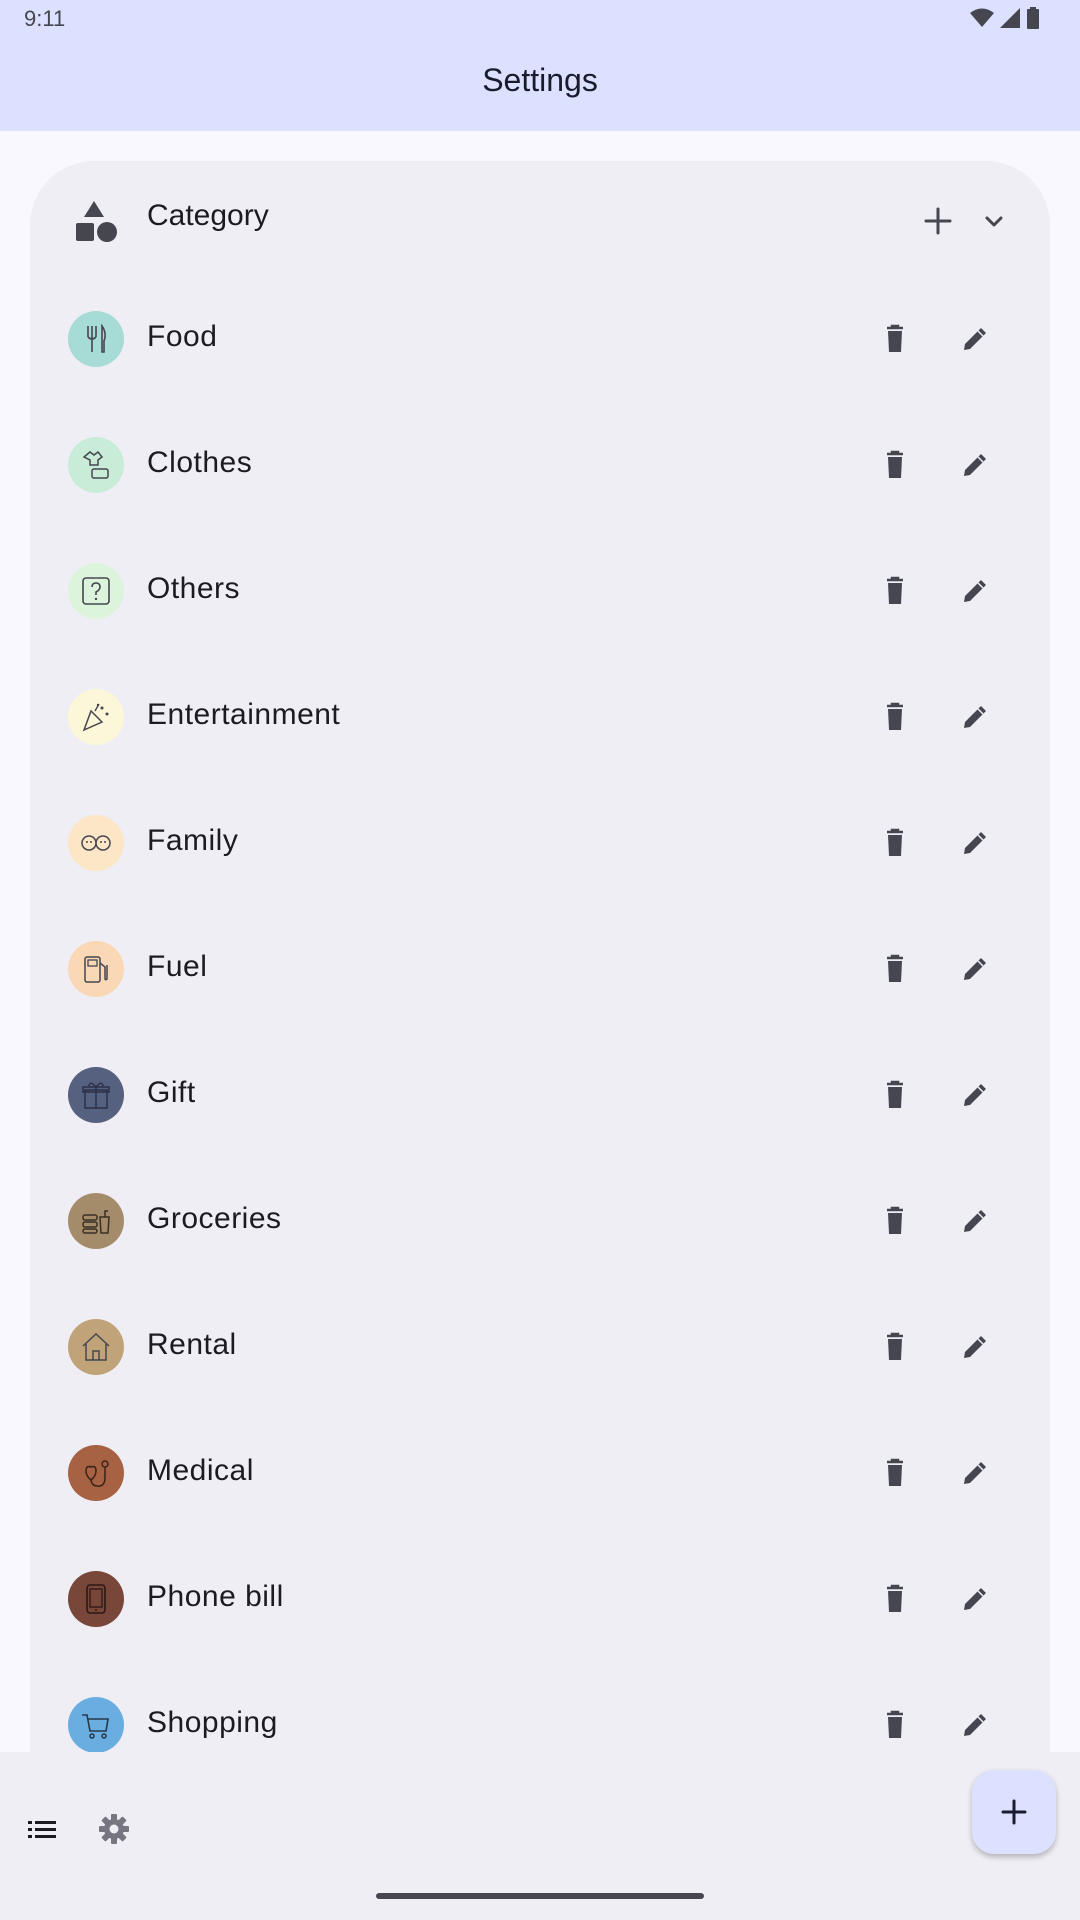 The height and width of the screenshot is (1920, 1080). What do you see at coordinates (540, 591) in the screenshot?
I see `category-row: Others` at bounding box center [540, 591].